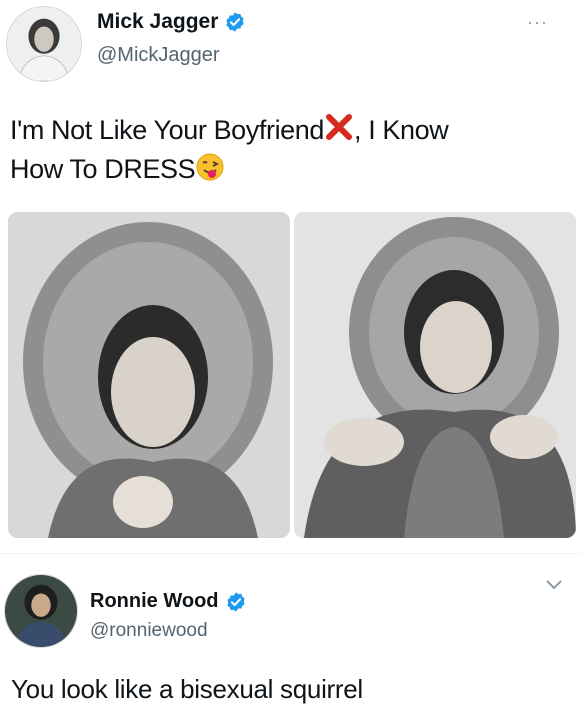 The height and width of the screenshot is (713, 580). What do you see at coordinates (158, 55) in the screenshot?
I see `author-handle: @MickJagger` at bounding box center [158, 55].